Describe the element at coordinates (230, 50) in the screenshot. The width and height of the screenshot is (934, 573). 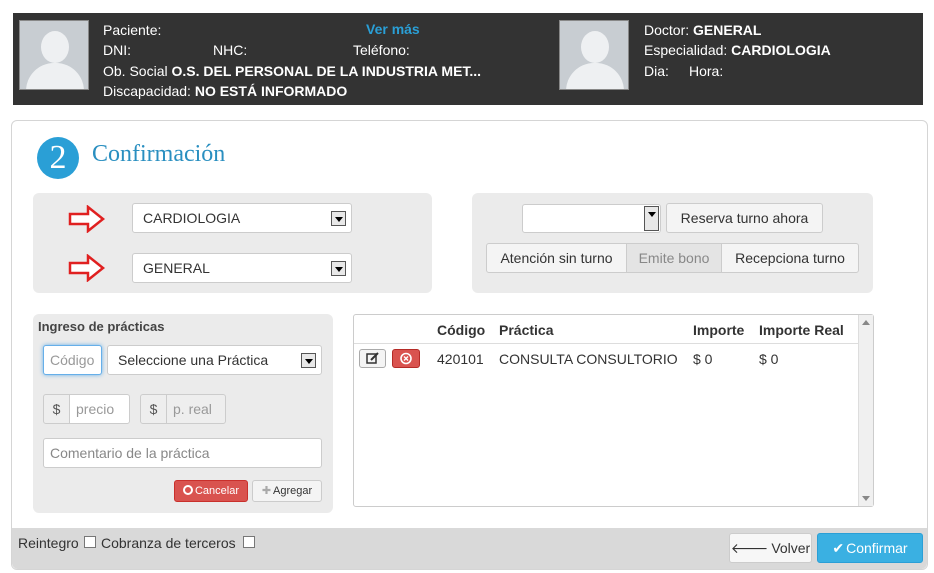
I see `nhc-label: NHC:` at that location.